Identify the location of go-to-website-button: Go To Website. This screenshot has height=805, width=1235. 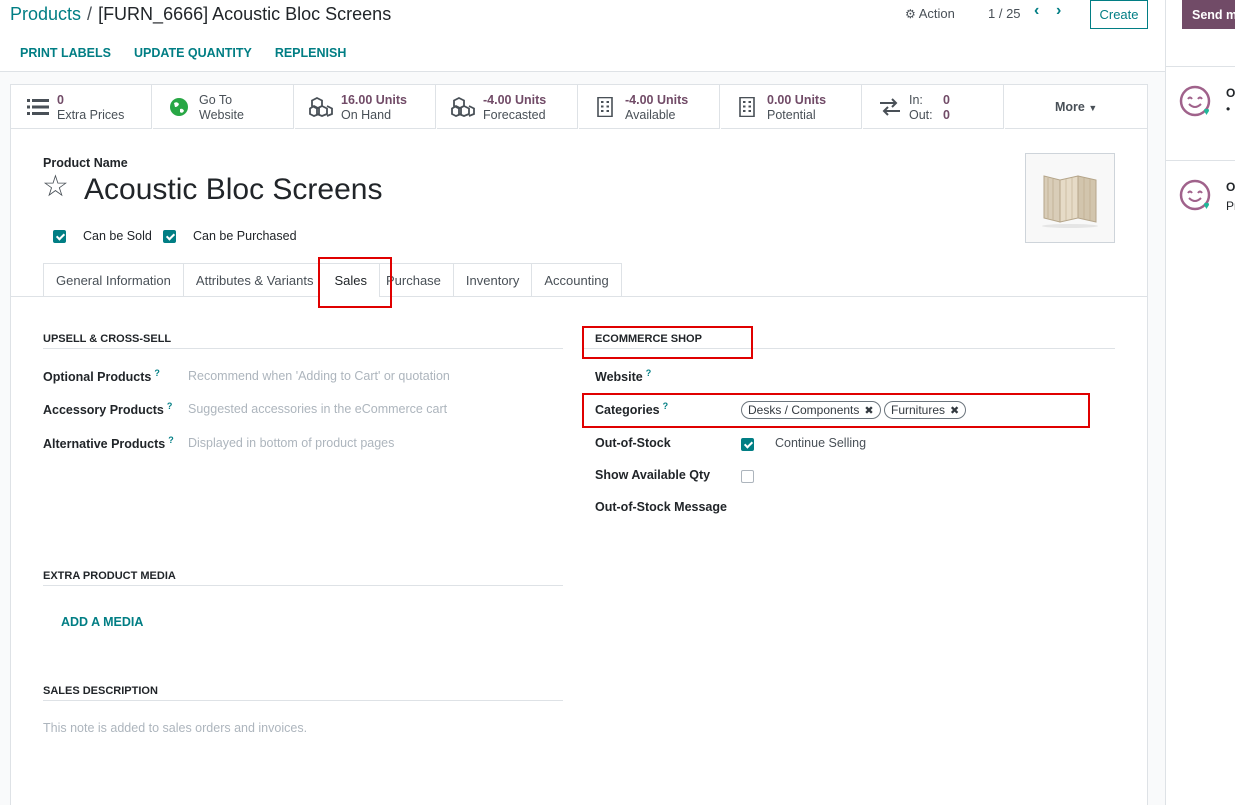
(223, 107).